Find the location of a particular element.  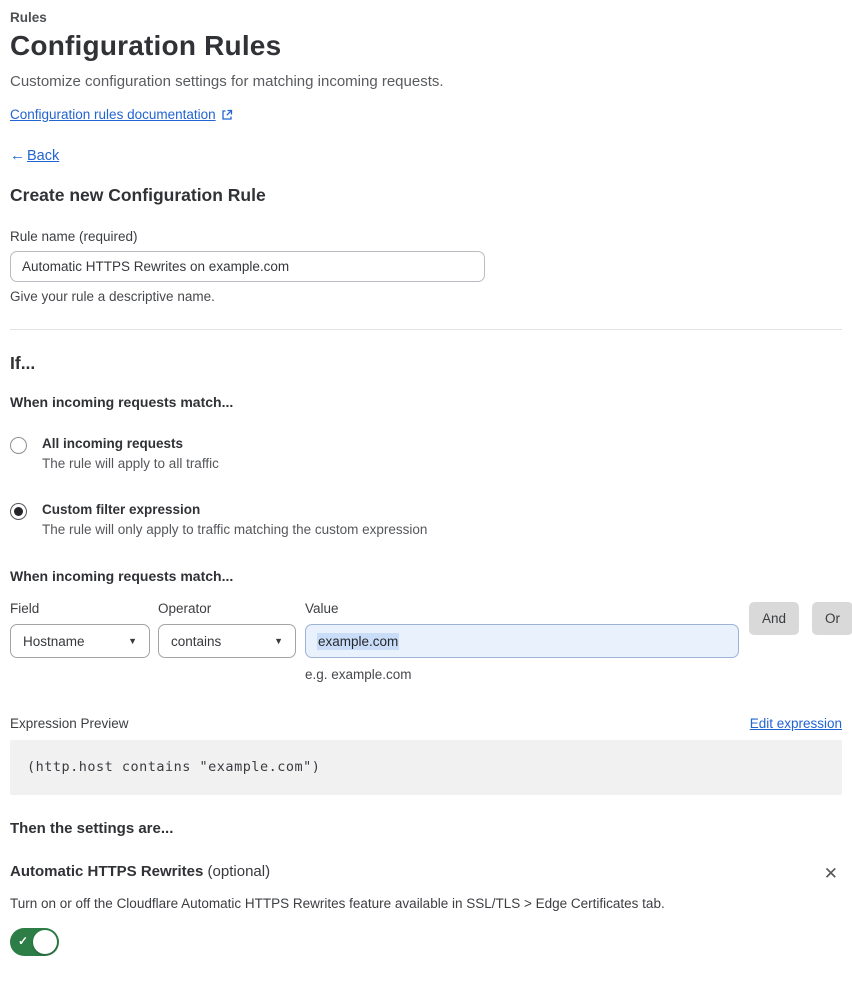

rule-name-help: Give your rule a descriptive name. is located at coordinates (112, 296).